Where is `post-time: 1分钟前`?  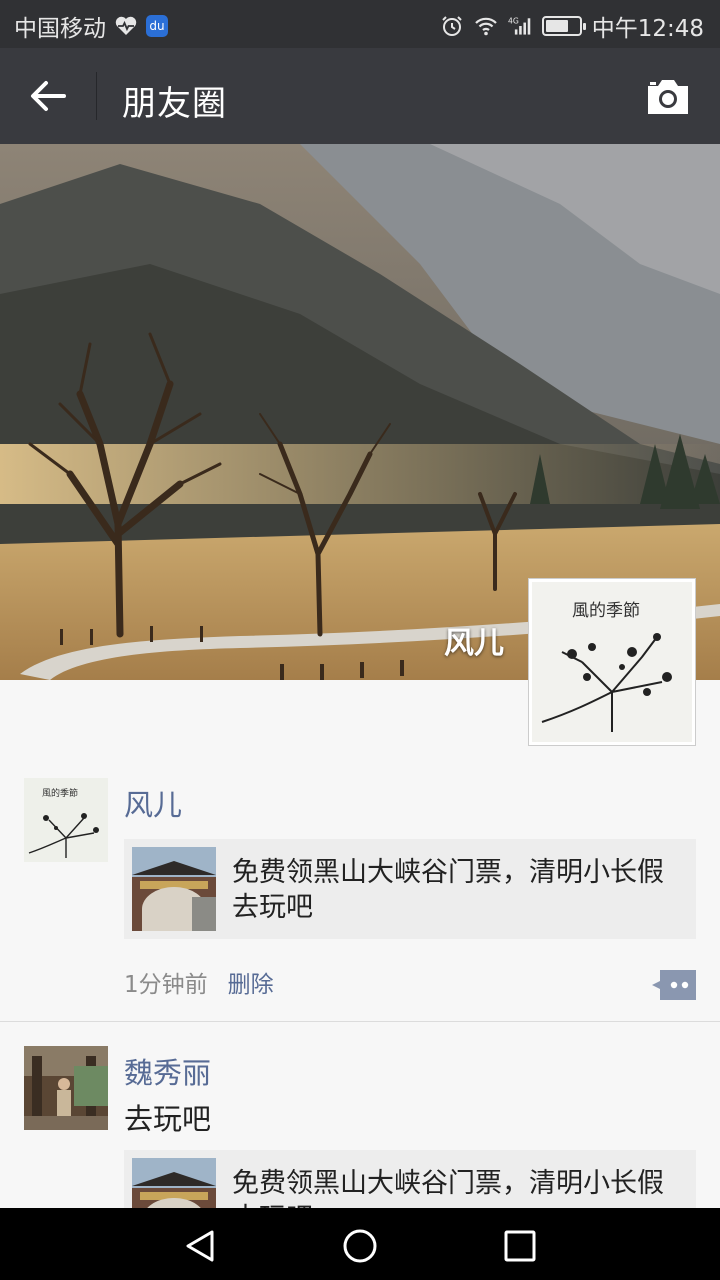 post-time: 1分钟前 is located at coordinates (166, 985).